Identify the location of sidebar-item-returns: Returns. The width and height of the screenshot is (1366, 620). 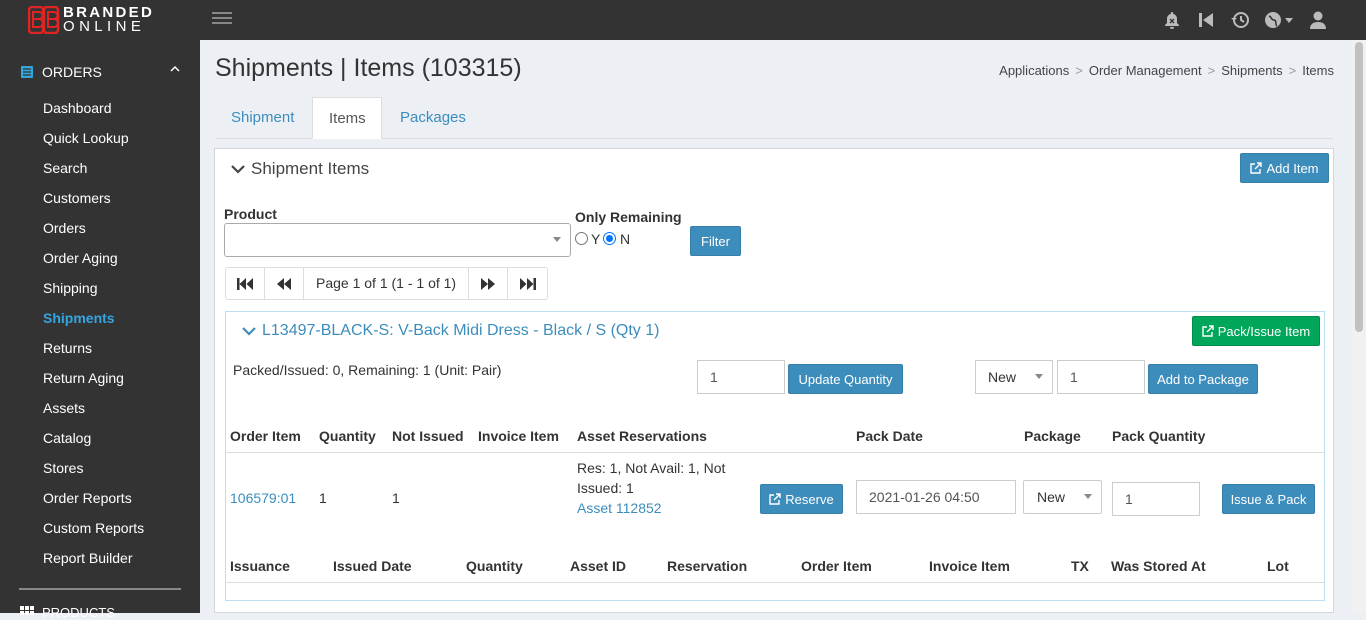
(67, 348).